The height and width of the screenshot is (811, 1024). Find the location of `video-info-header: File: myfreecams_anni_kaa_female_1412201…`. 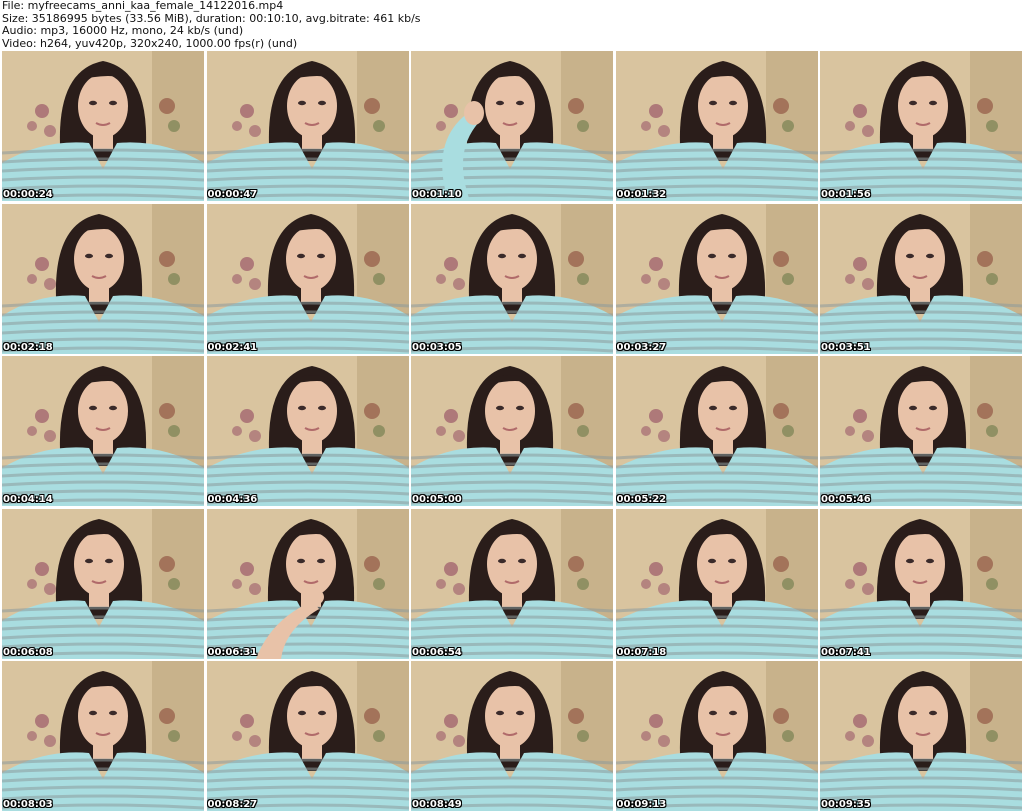

video-info-header: File: myfreecams_anni_kaa_female_1412201… is located at coordinates (511, 25).